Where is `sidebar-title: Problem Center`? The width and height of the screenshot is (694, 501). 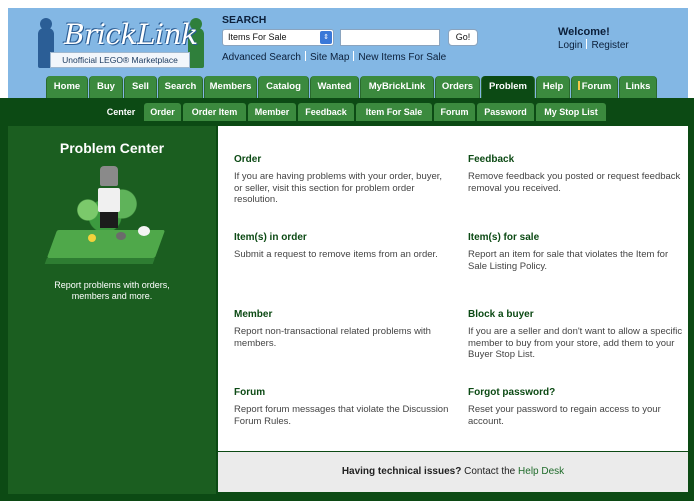
sidebar-title: Problem Center is located at coordinates (112, 148).